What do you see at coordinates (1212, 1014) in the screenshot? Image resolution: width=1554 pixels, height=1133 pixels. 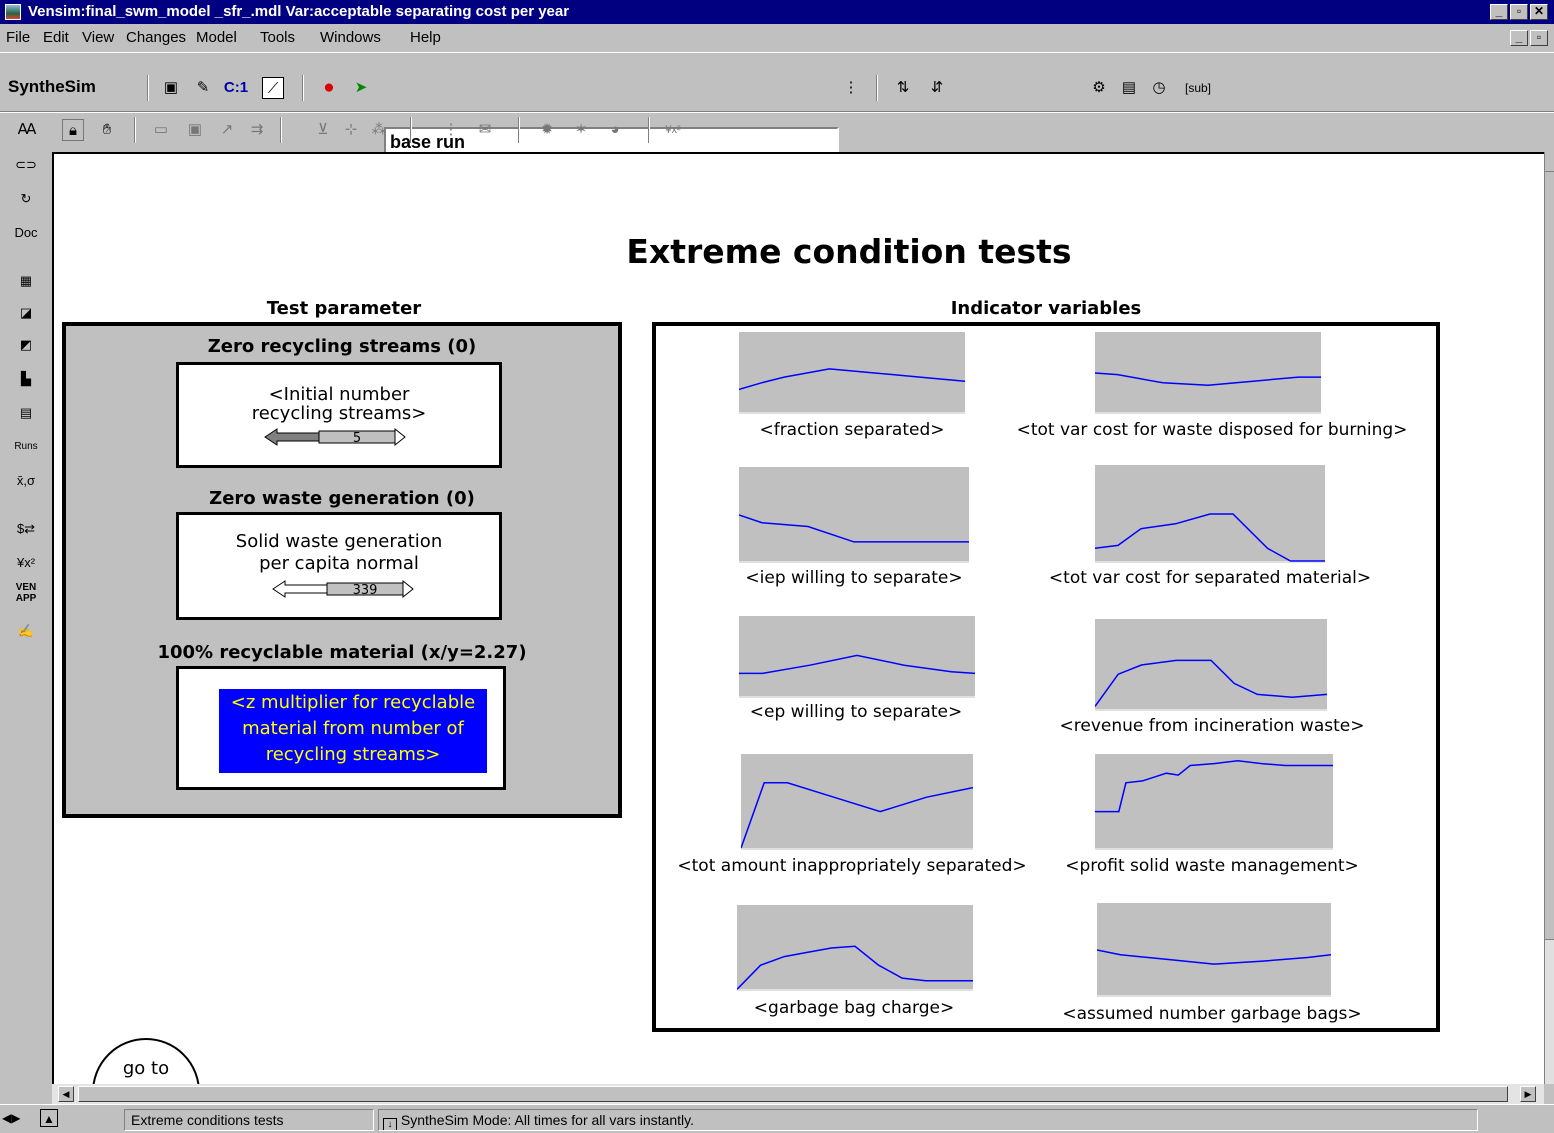 I see `indicator-label: <assumed number garbage bags>` at bounding box center [1212, 1014].